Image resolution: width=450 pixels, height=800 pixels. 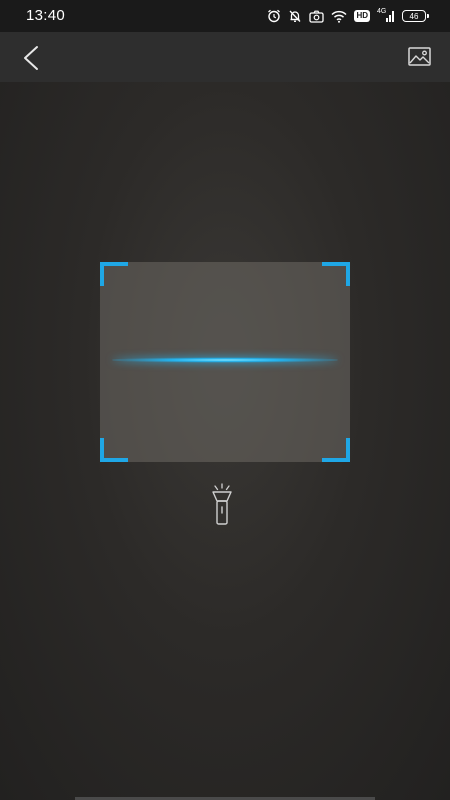 I want to click on image-icon, so click(x=419, y=56).